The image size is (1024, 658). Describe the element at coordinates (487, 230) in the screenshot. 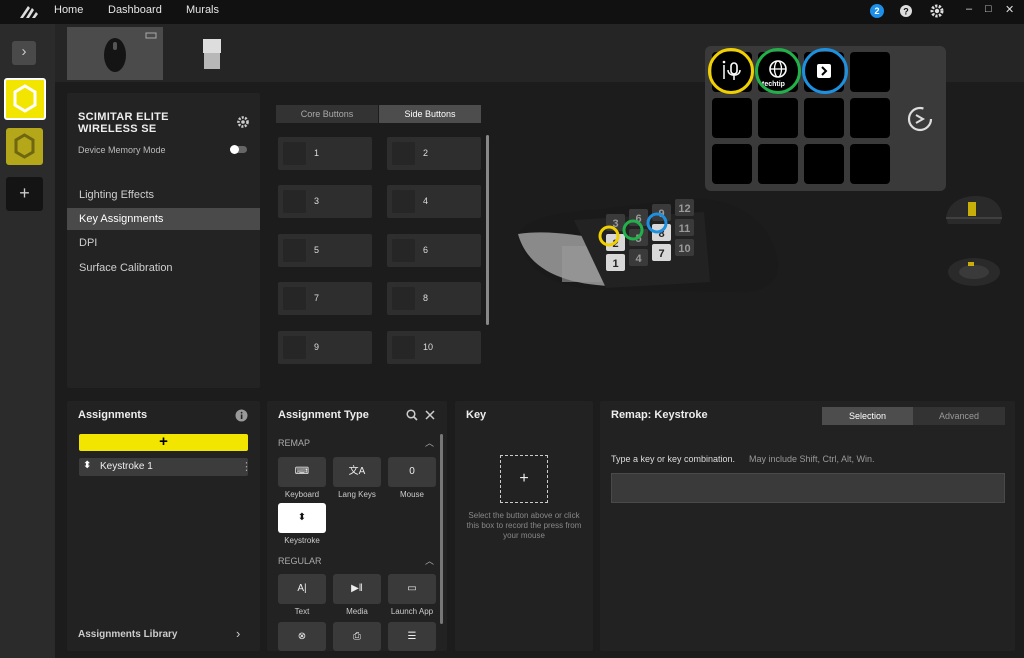

I see `button-grid-scrollbar` at that location.